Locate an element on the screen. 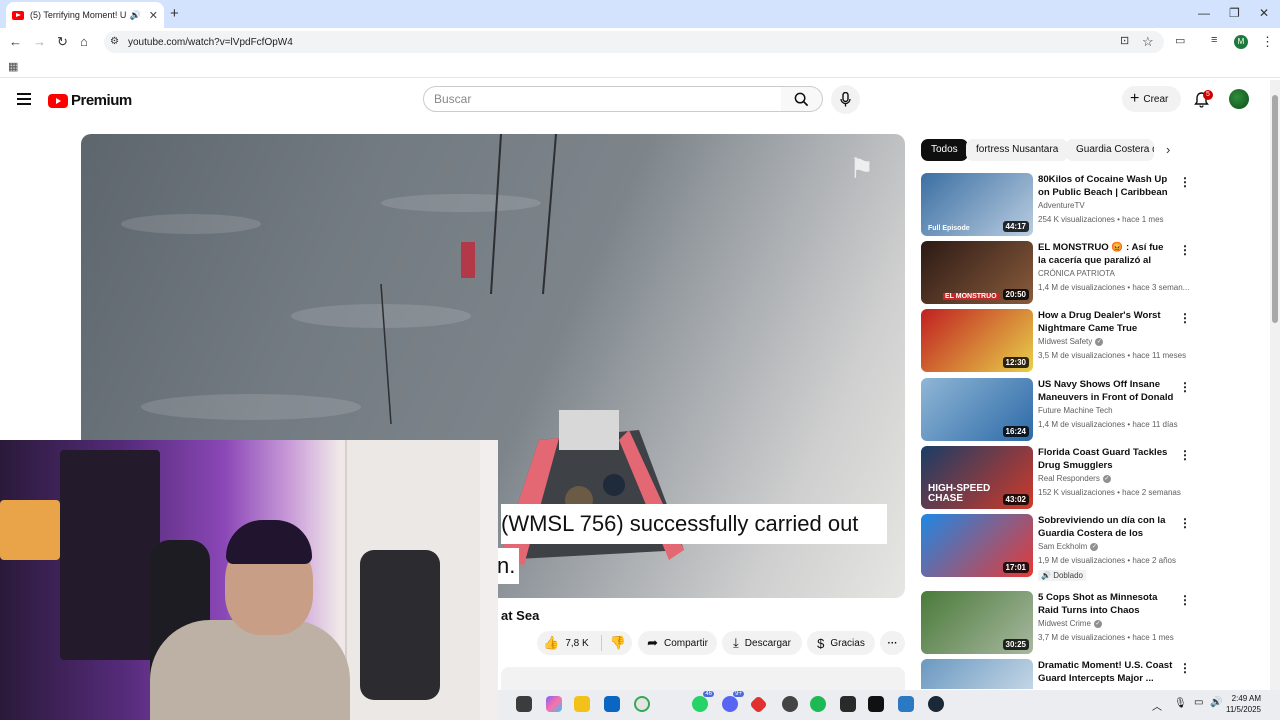 This screenshot has width=1280, height=720. bookmark-star-icon: ☆ is located at coordinates (1148, 42).